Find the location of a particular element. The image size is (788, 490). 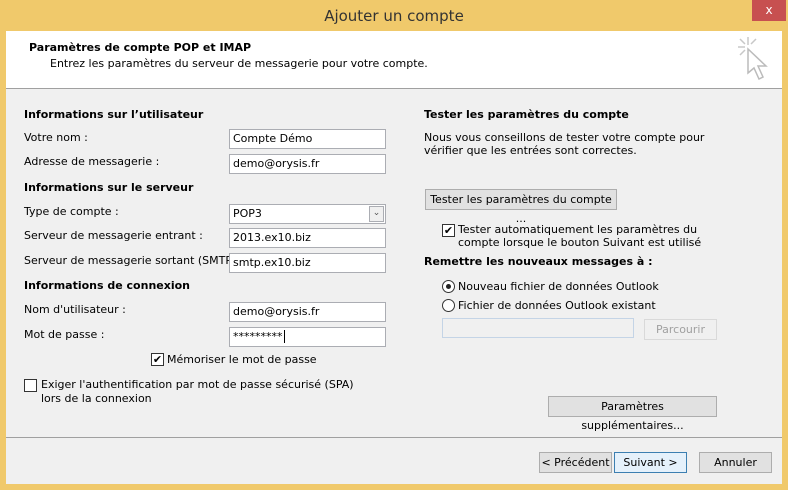

remember-password-label: Mémoriser le mot de passe is located at coordinates (242, 359).